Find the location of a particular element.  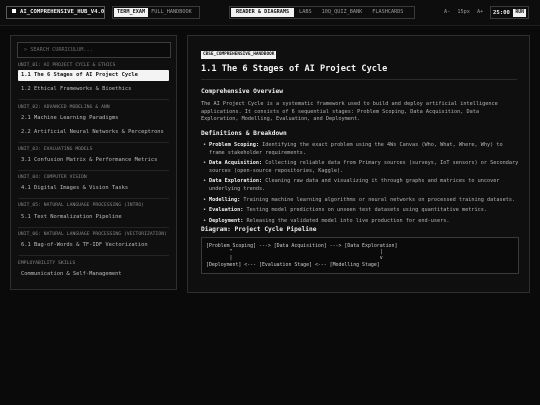

definition-term: Deployment: is located at coordinates (226, 220).